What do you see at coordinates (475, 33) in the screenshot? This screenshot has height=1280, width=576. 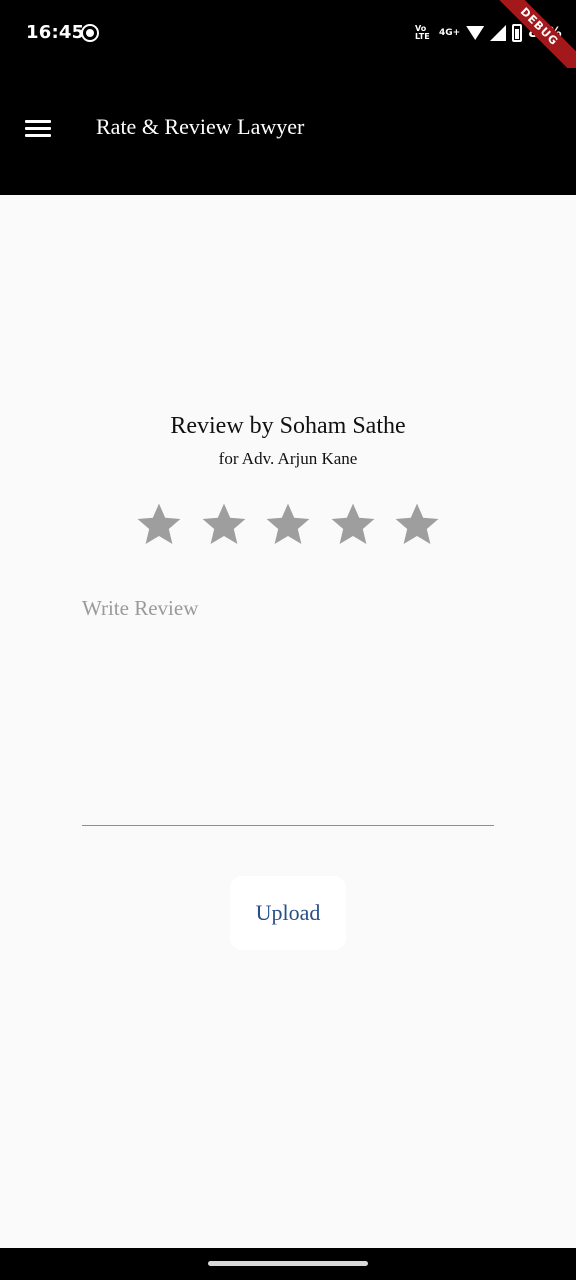 I see `wifi-icon` at bounding box center [475, 33].